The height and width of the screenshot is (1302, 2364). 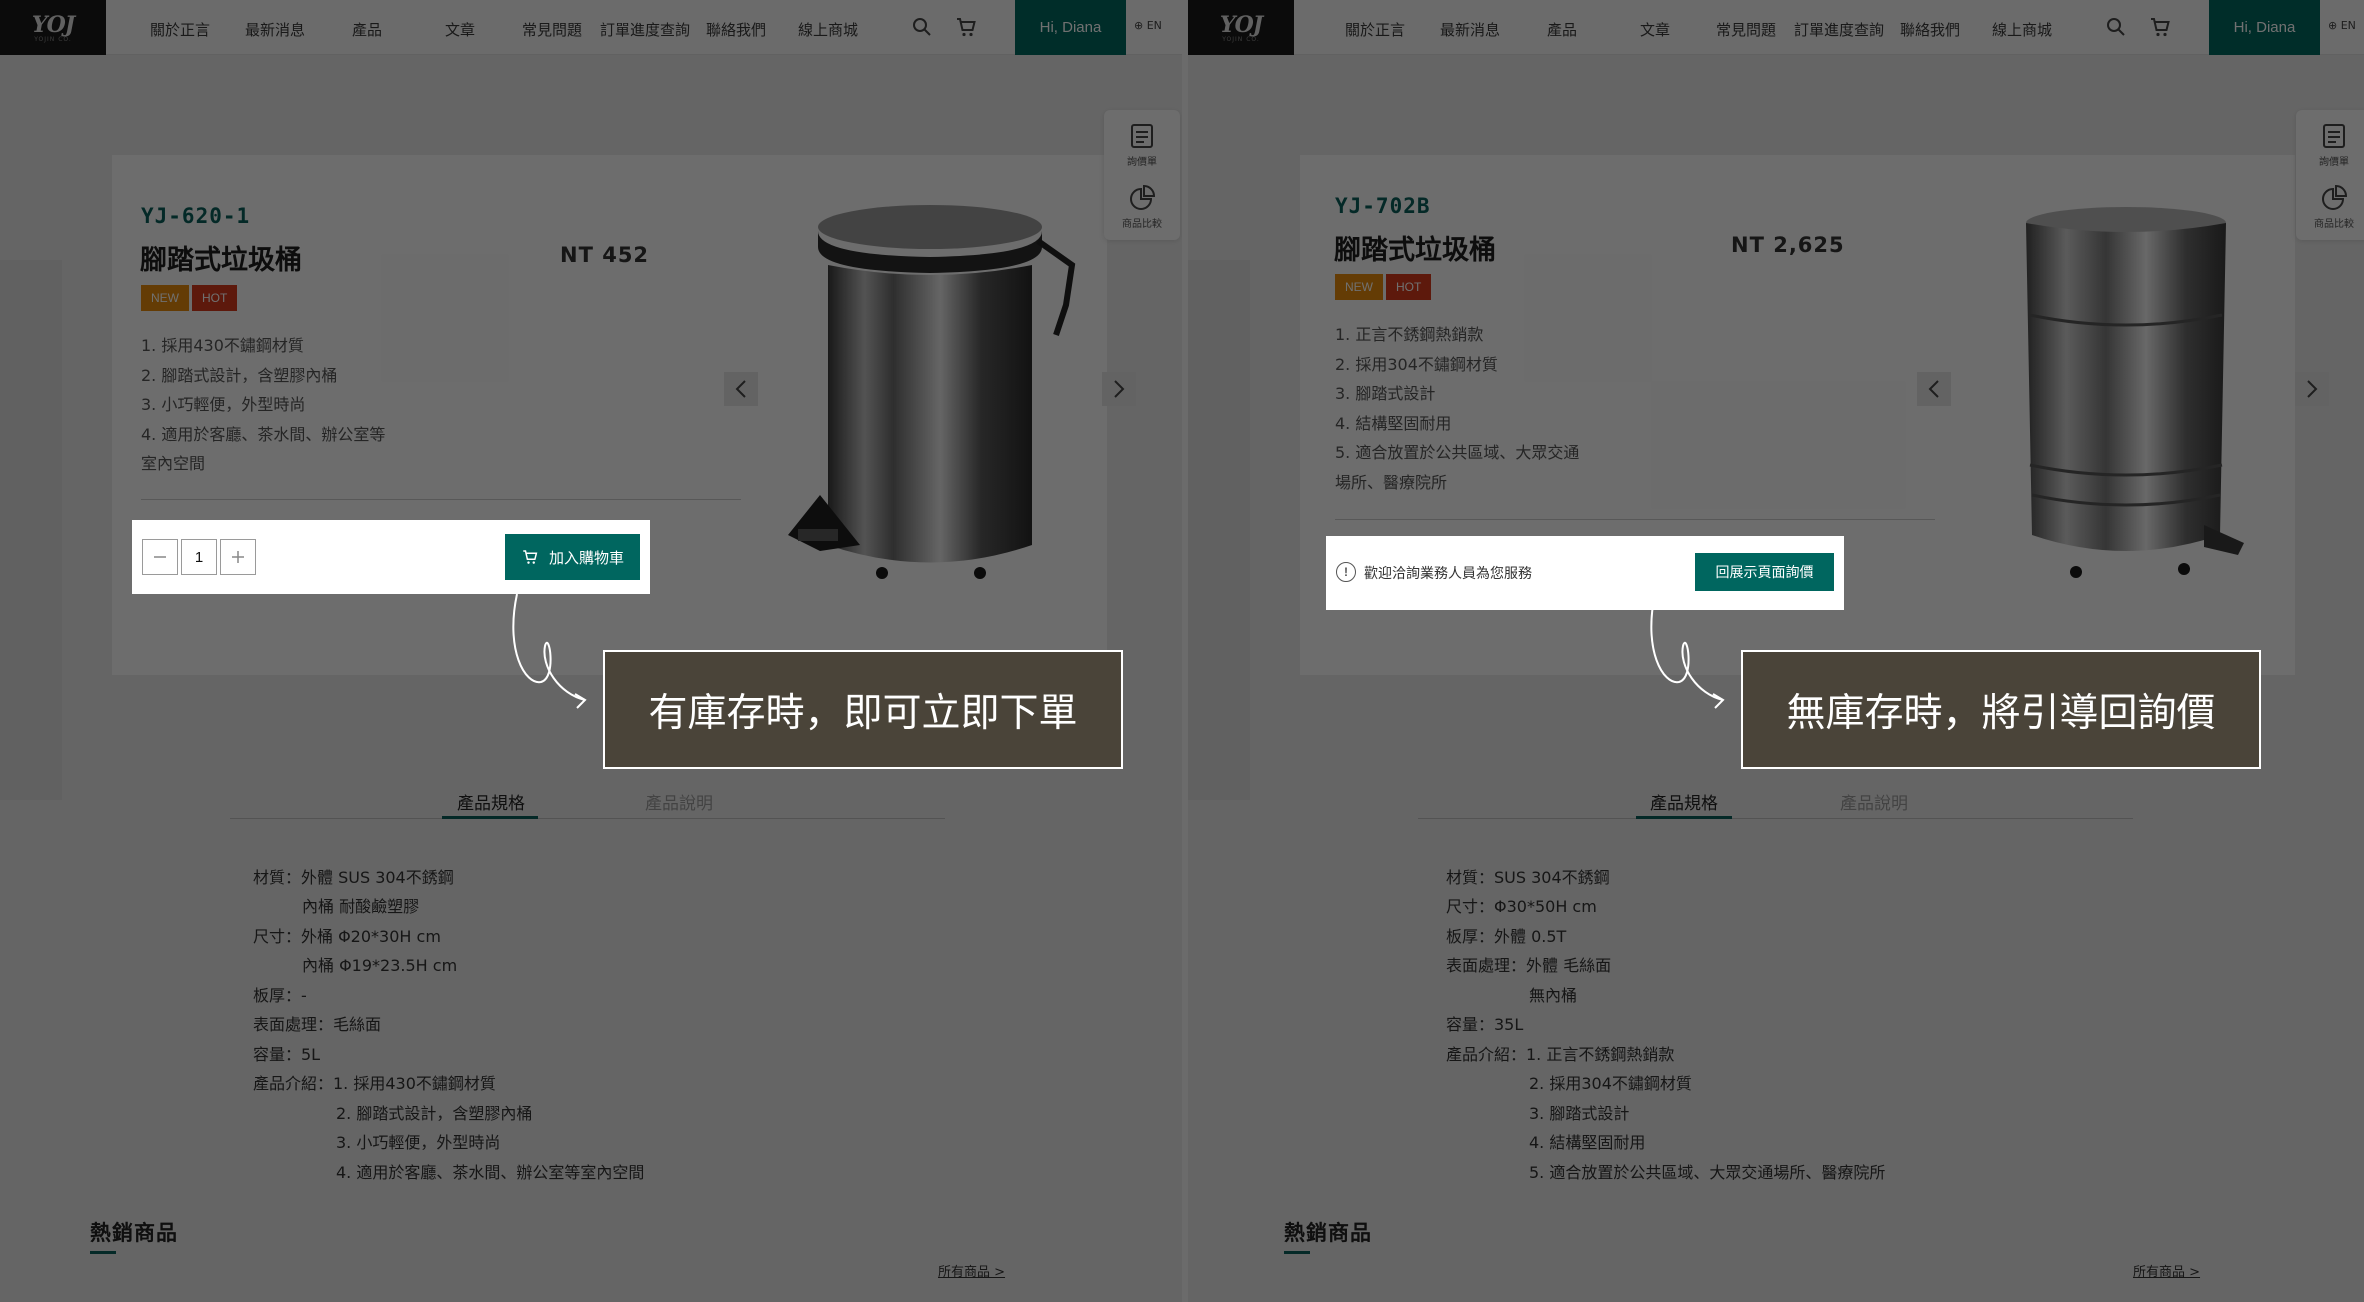 What do you see at coordinates (317, 1024) in the screenshot?
I see `spec-line: 表面處理：毛絲面` at bounding box center [317, 1024].